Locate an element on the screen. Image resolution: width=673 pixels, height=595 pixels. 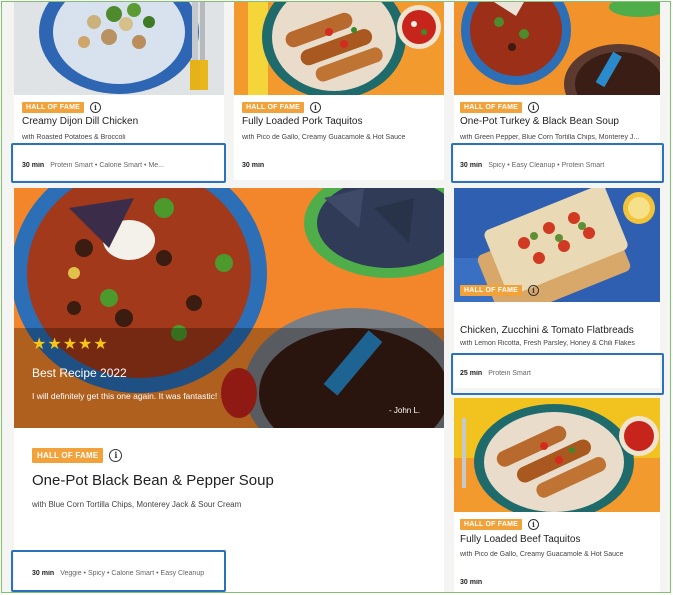
recipe-title: One-Pot Turkey & Black Bean Soup is located at coordinates (539, 121).